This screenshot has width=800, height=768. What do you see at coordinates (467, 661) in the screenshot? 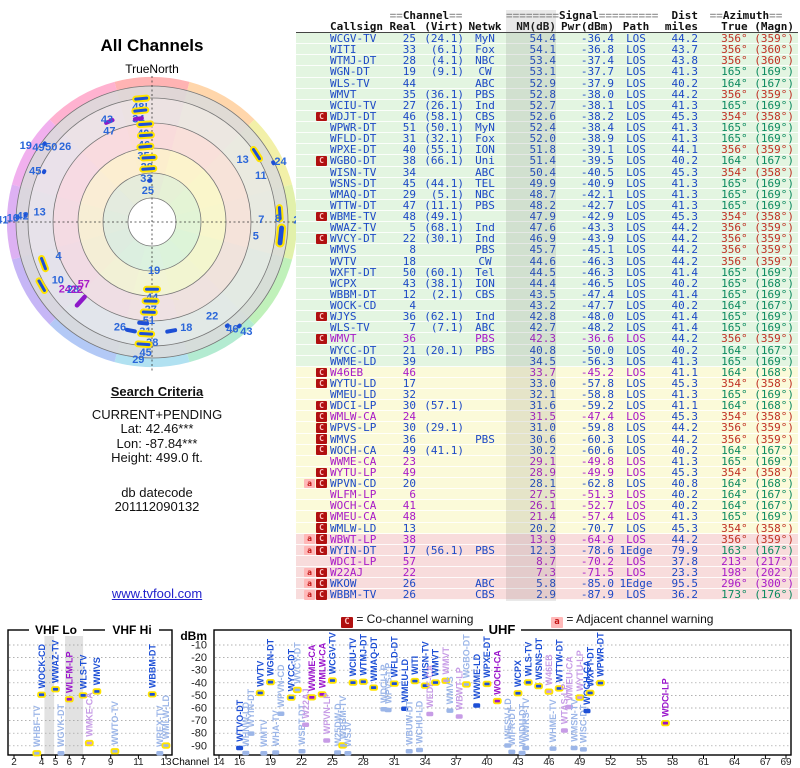
I see `signal-bar: WGBO-DT` at bounding box center [467, 661].